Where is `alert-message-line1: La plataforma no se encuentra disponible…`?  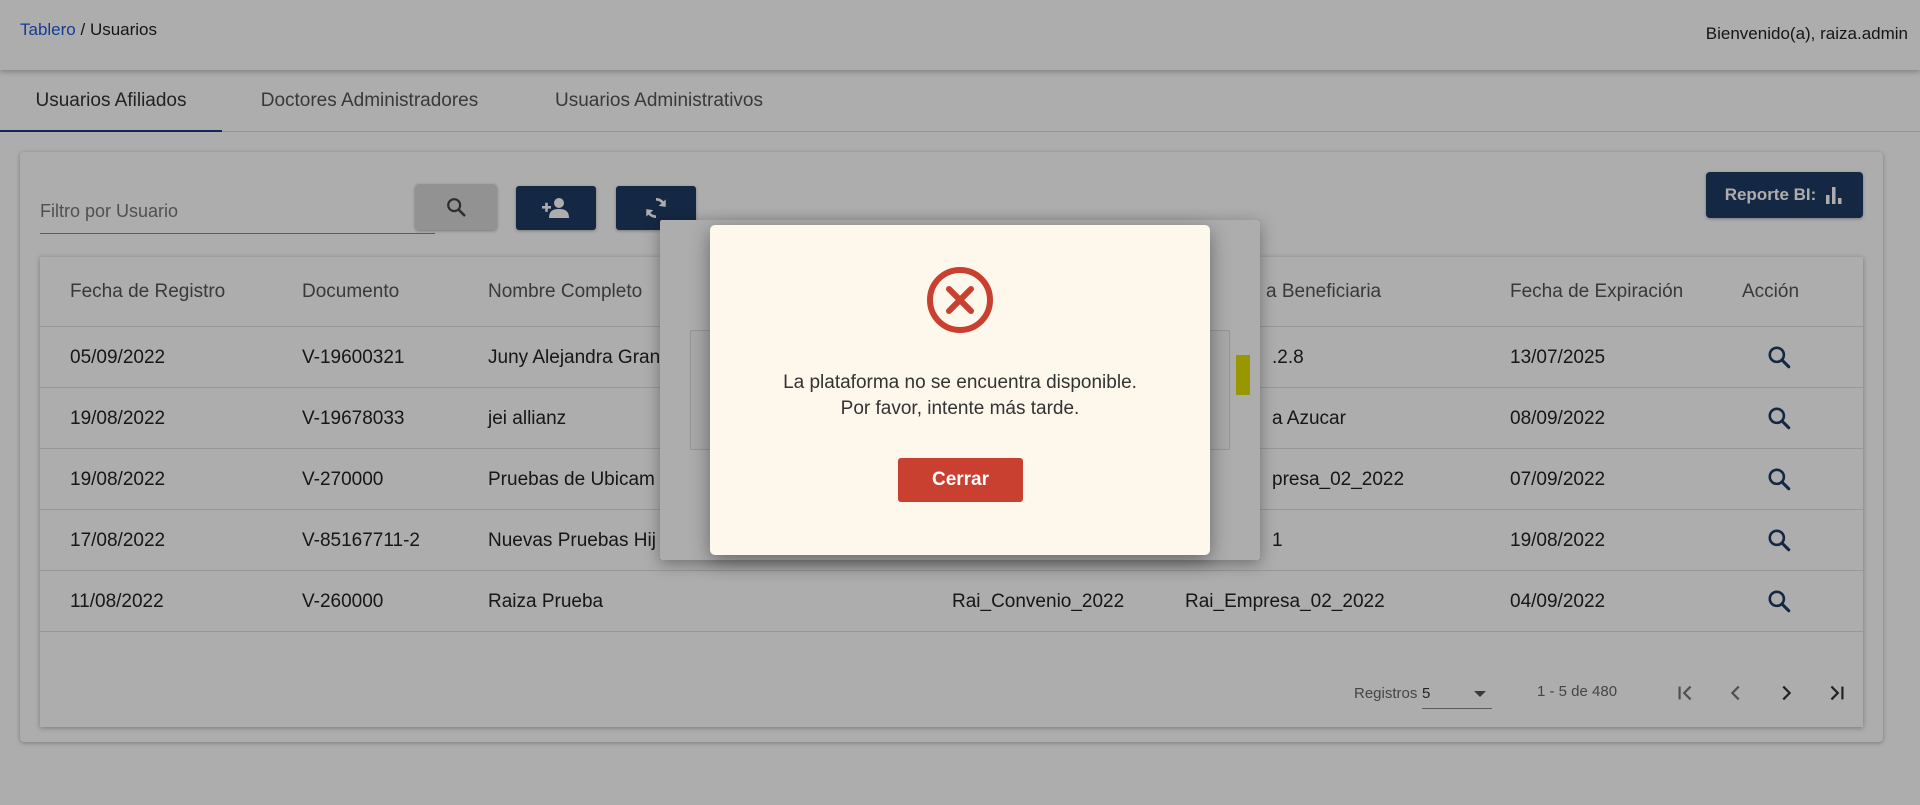 alert-message-line1: La plataforma no se encuentra disponible… is located at coordinates (960, 382).